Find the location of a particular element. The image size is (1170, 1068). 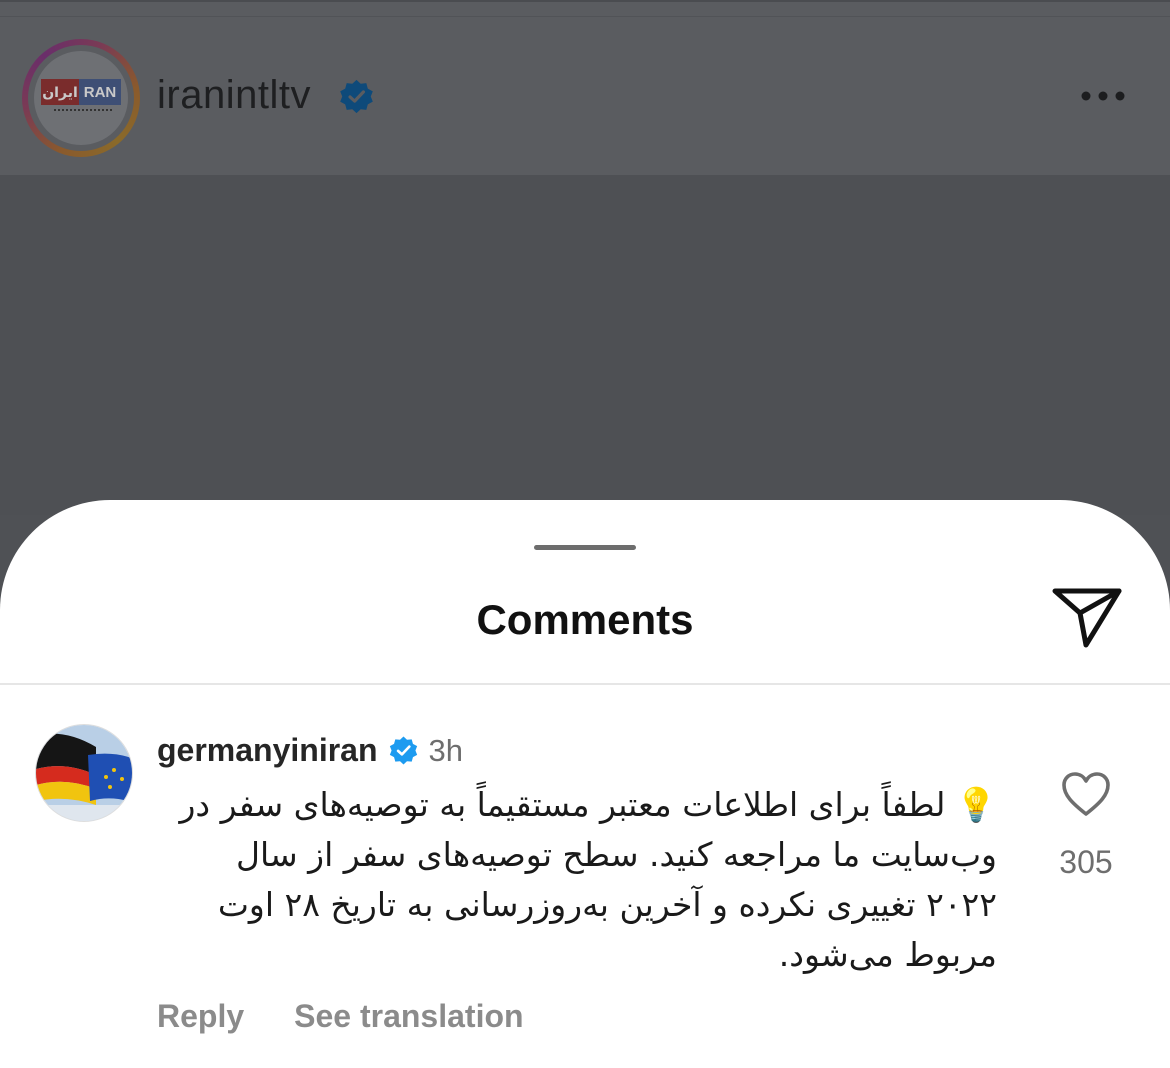

reply-button: Reply is located at coordinates (200, 1016).